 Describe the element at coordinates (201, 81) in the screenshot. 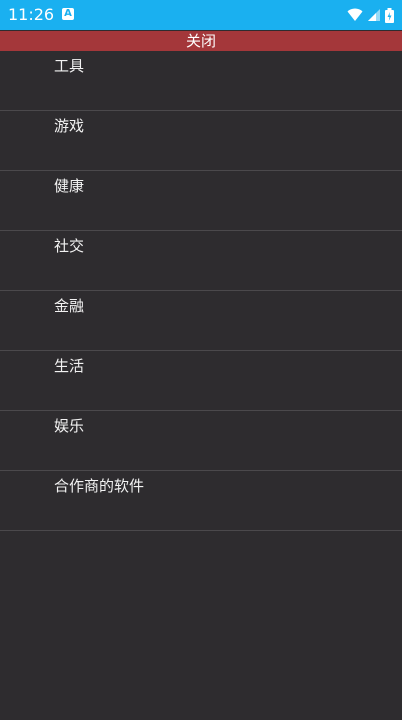

I see `category-item-tools: 工具` at that location.